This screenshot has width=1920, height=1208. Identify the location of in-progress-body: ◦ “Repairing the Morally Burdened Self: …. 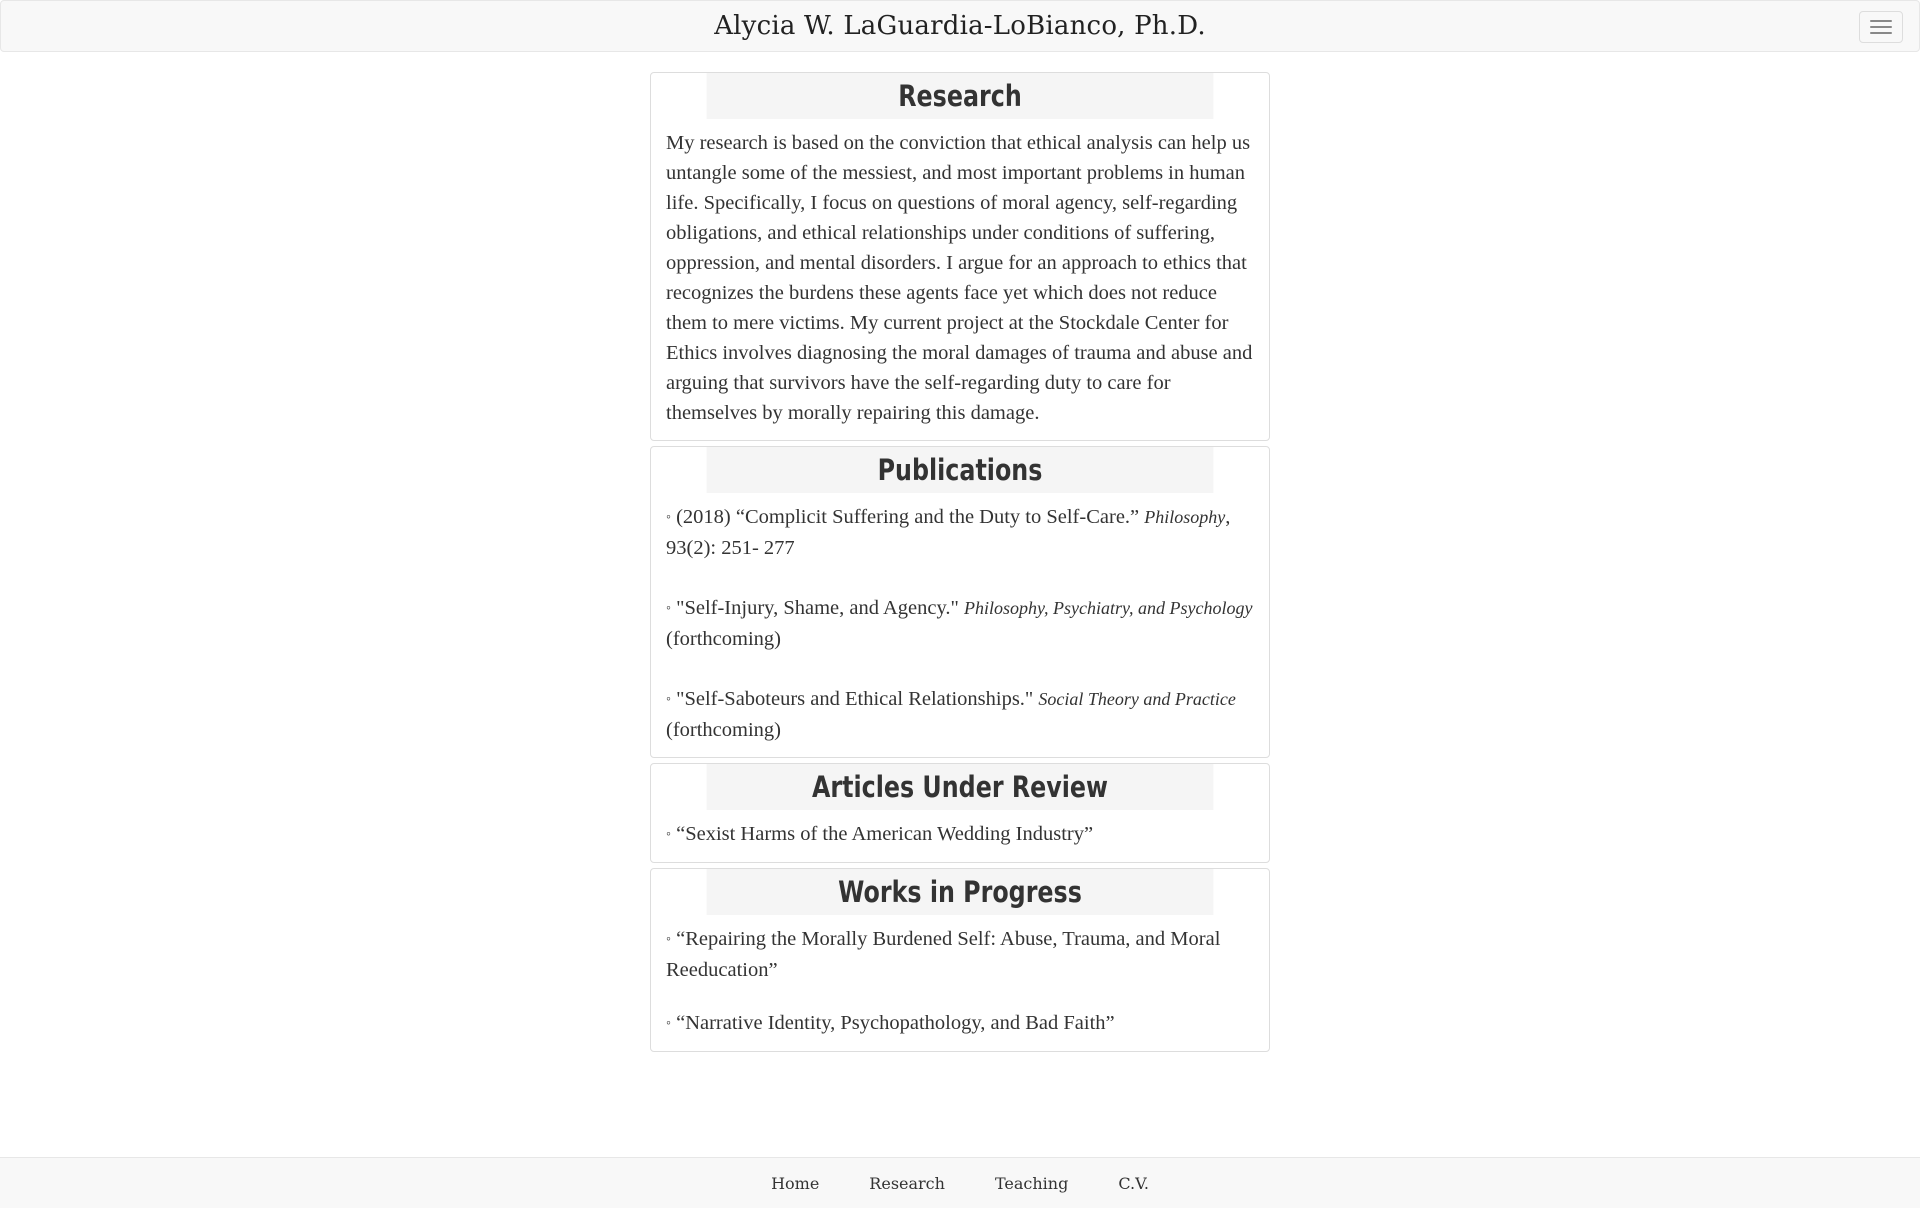
(960, 983).